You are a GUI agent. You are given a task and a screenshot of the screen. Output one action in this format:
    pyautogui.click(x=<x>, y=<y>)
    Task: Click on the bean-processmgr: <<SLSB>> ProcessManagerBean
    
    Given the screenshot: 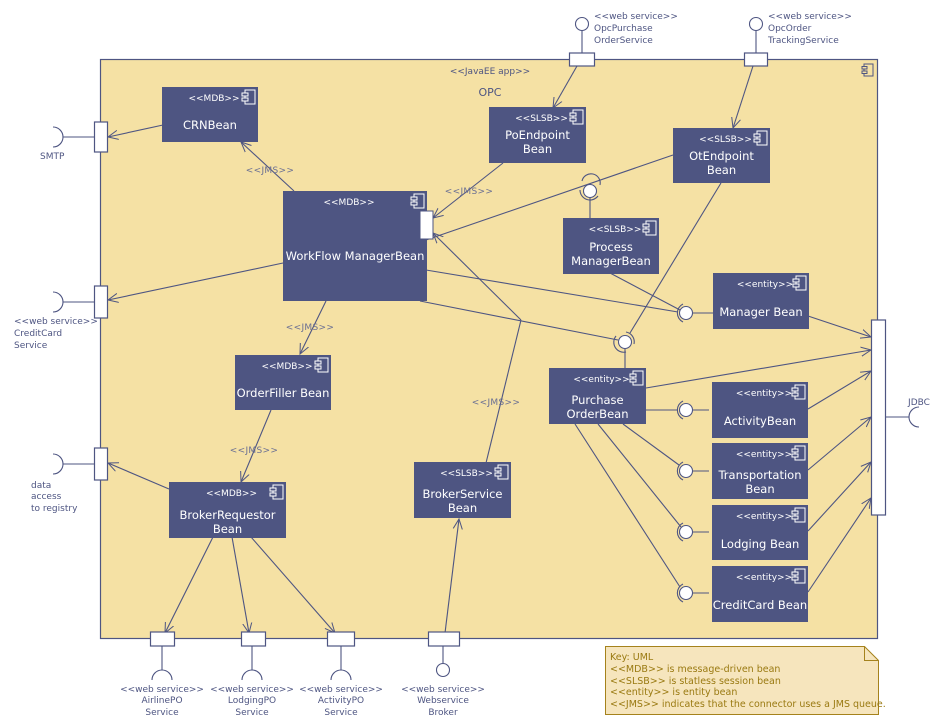 What is the action you would take?
    pyautogui.click(x=611, y=246)
    